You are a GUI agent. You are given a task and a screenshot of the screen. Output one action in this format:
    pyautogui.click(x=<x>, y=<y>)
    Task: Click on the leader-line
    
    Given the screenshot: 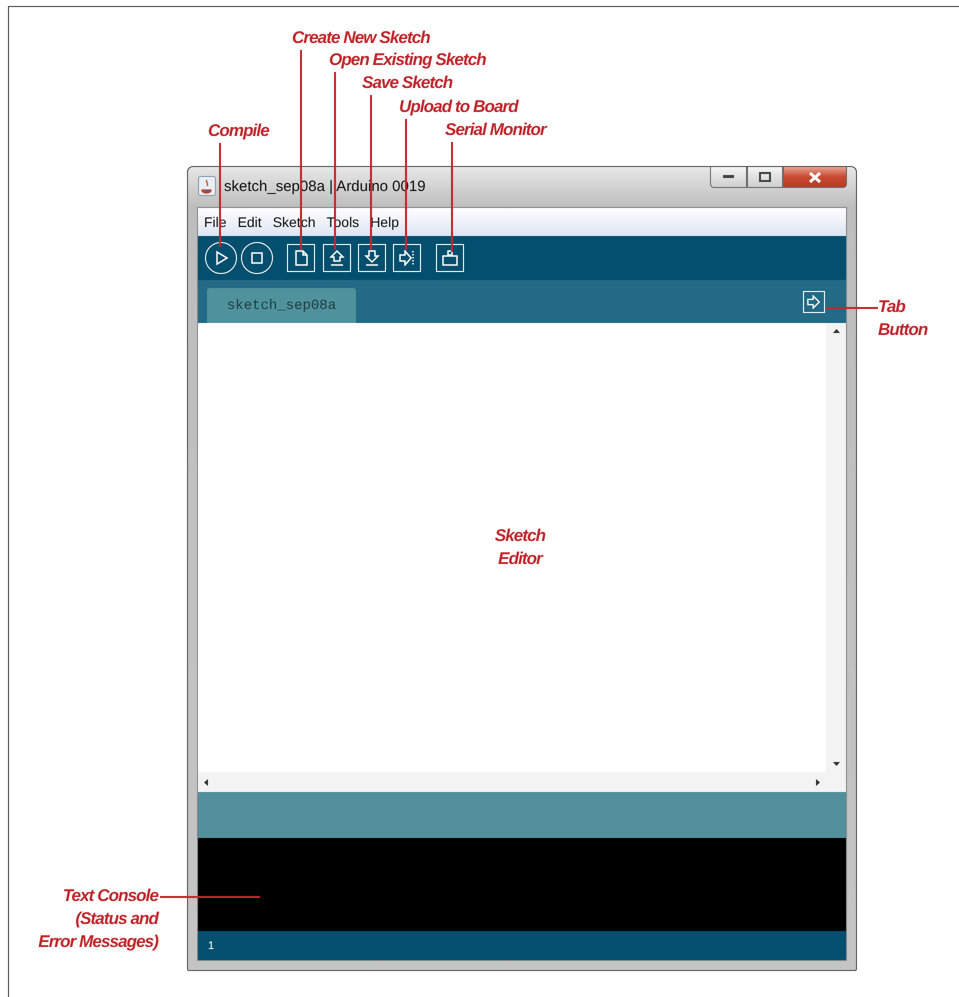 What is the action you would take?
    pyautogui.click(x=852, y=307)
    